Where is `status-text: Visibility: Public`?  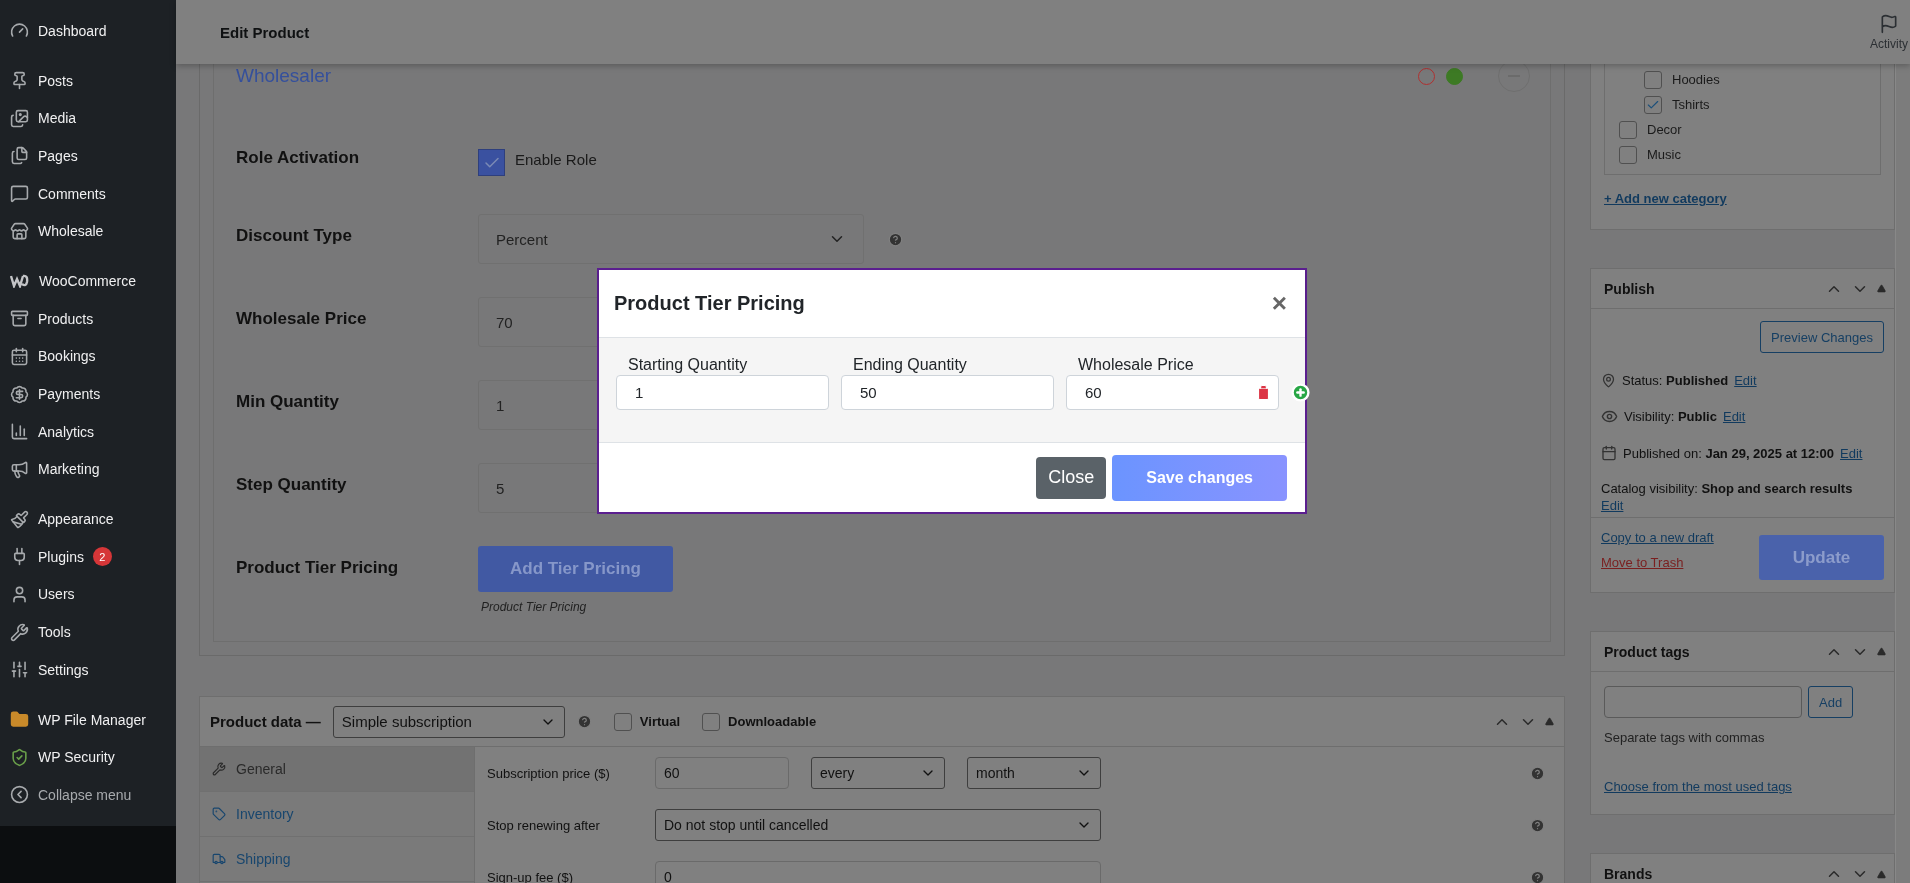
status-text: Visibility: Public is located at coordinates (1670, 416).